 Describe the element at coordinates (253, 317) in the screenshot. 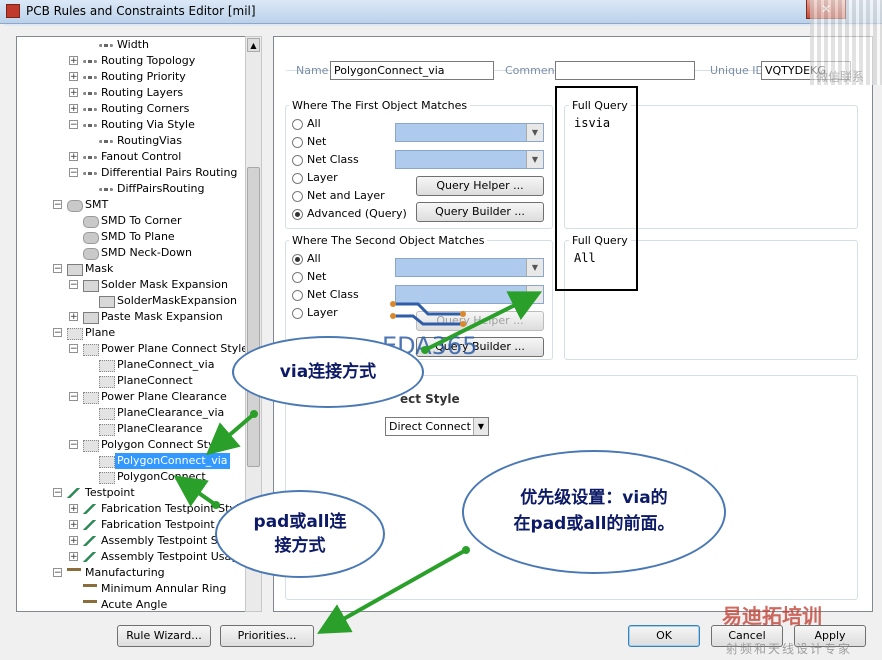

I see `scroll-thumb` at that location.